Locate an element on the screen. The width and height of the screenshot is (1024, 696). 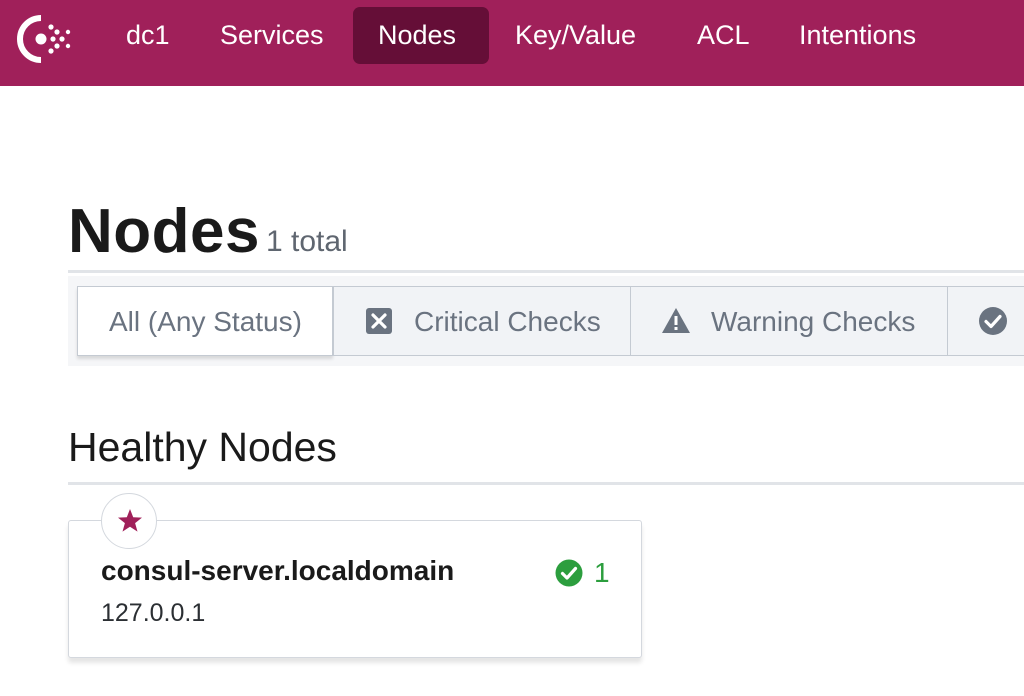
warning-triangle-icon is located at coordinates (676, 320).